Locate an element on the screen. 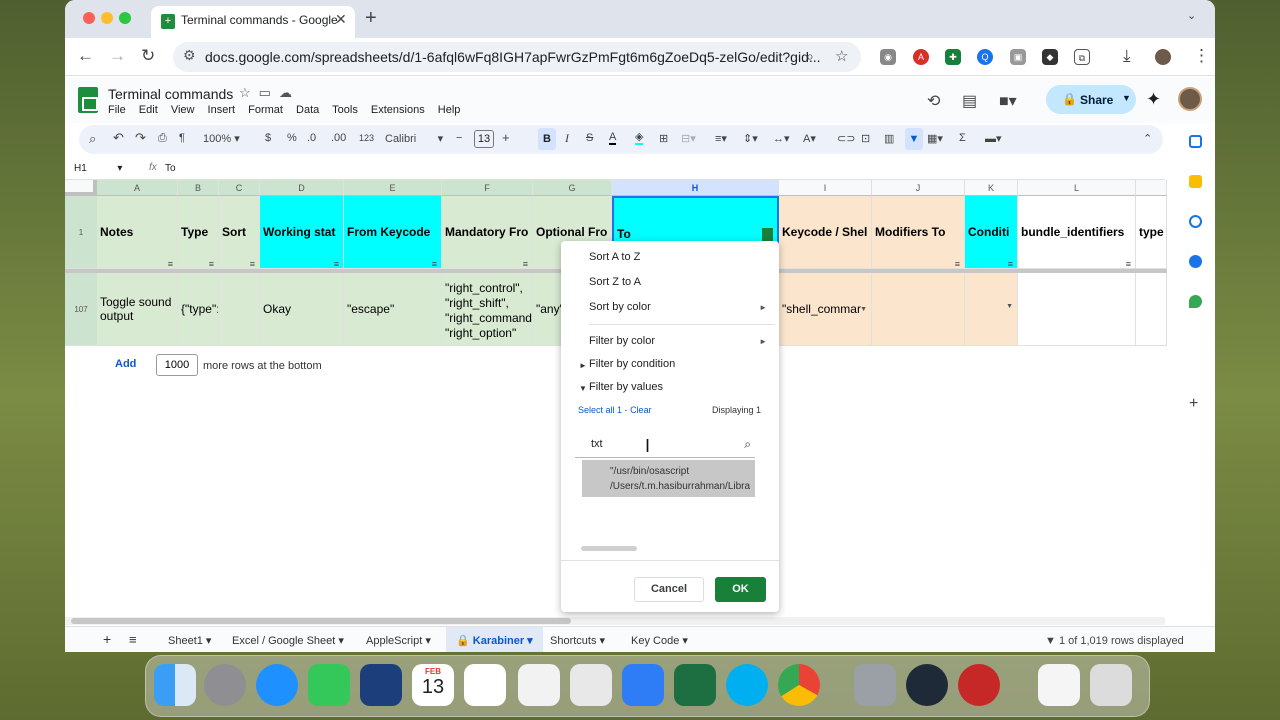 The image size is (1280, 720). browser-tab: + Terminal commands - Google is located at coordinates (253, 22).